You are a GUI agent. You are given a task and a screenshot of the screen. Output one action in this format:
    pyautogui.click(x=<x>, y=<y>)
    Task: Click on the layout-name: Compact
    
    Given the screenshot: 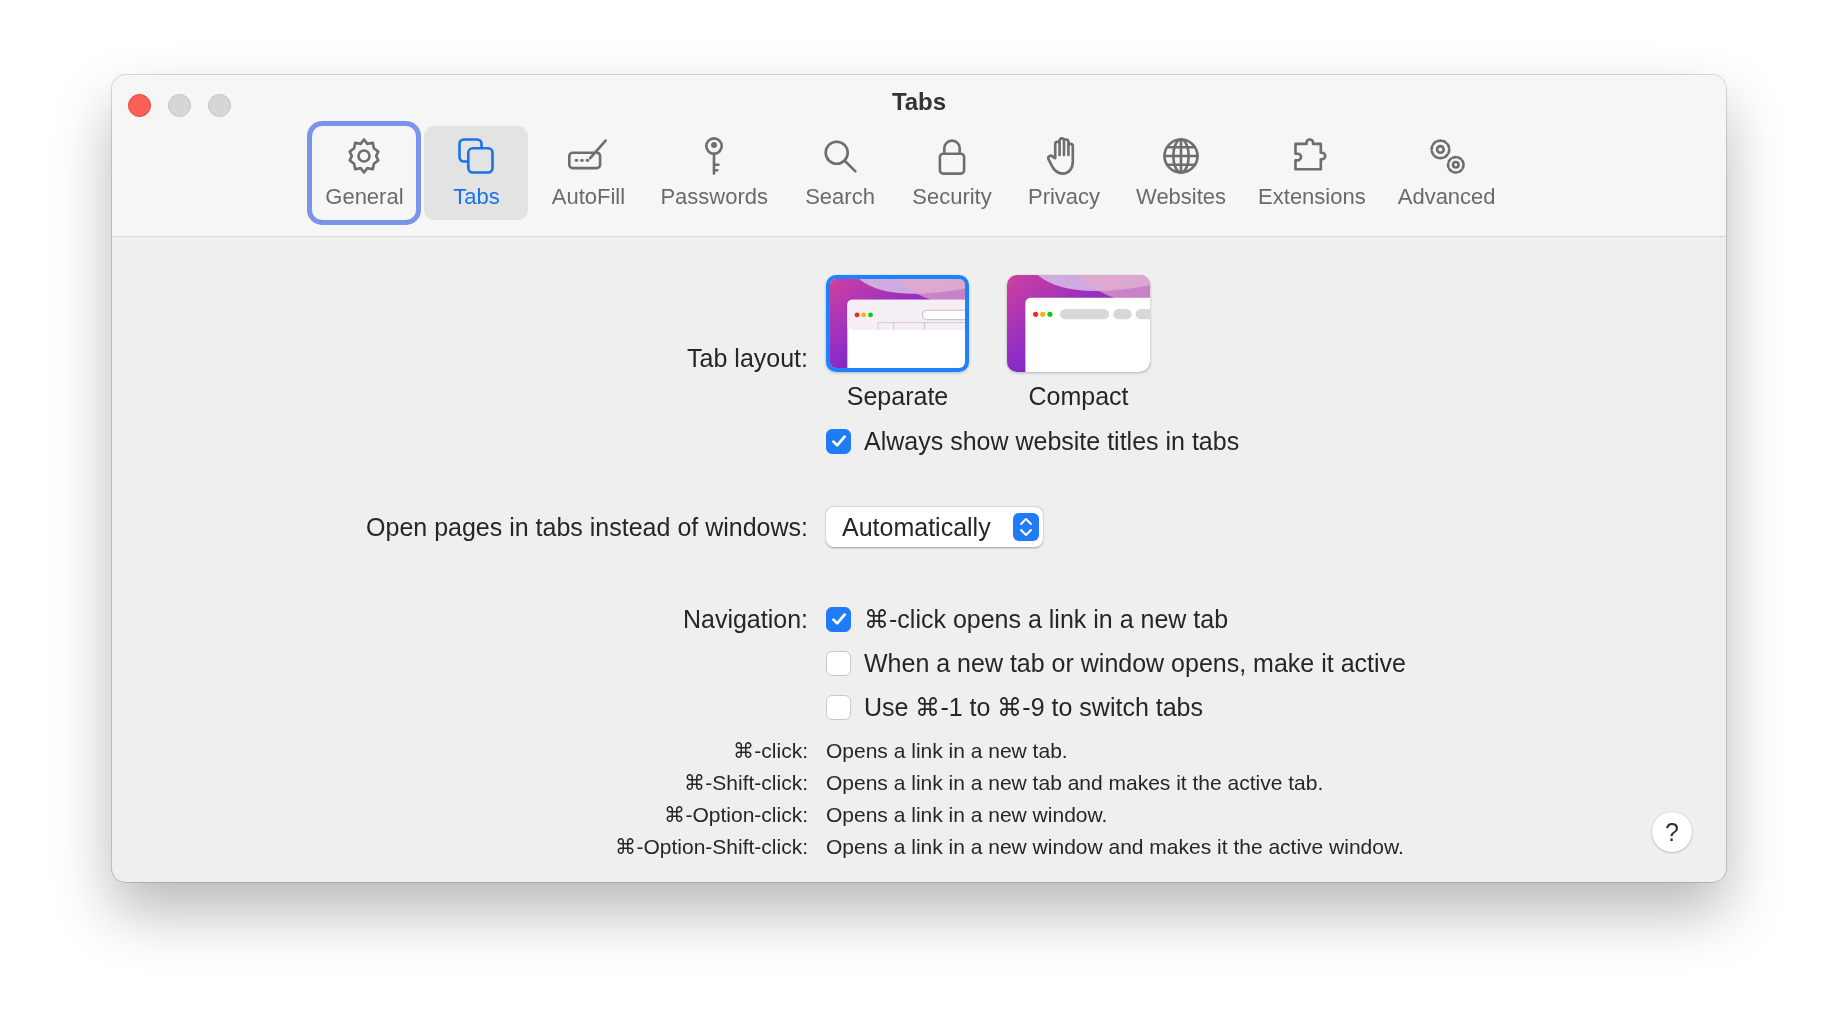 What is the action you would take?
    pyautogui.click(x=1078, y=396)
    